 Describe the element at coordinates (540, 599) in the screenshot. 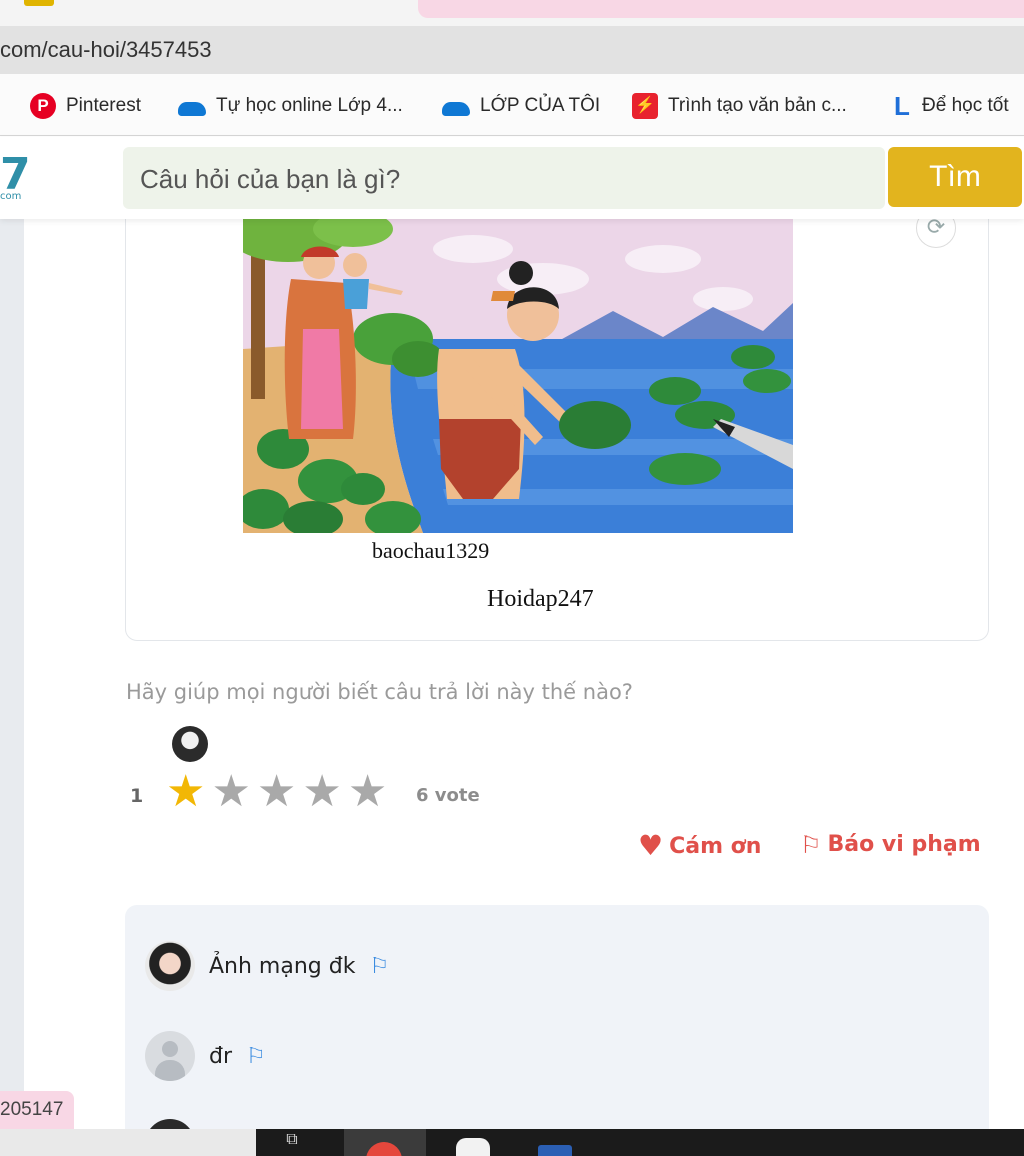

I see `illustration-caption-site: Hoidap247` at that location.